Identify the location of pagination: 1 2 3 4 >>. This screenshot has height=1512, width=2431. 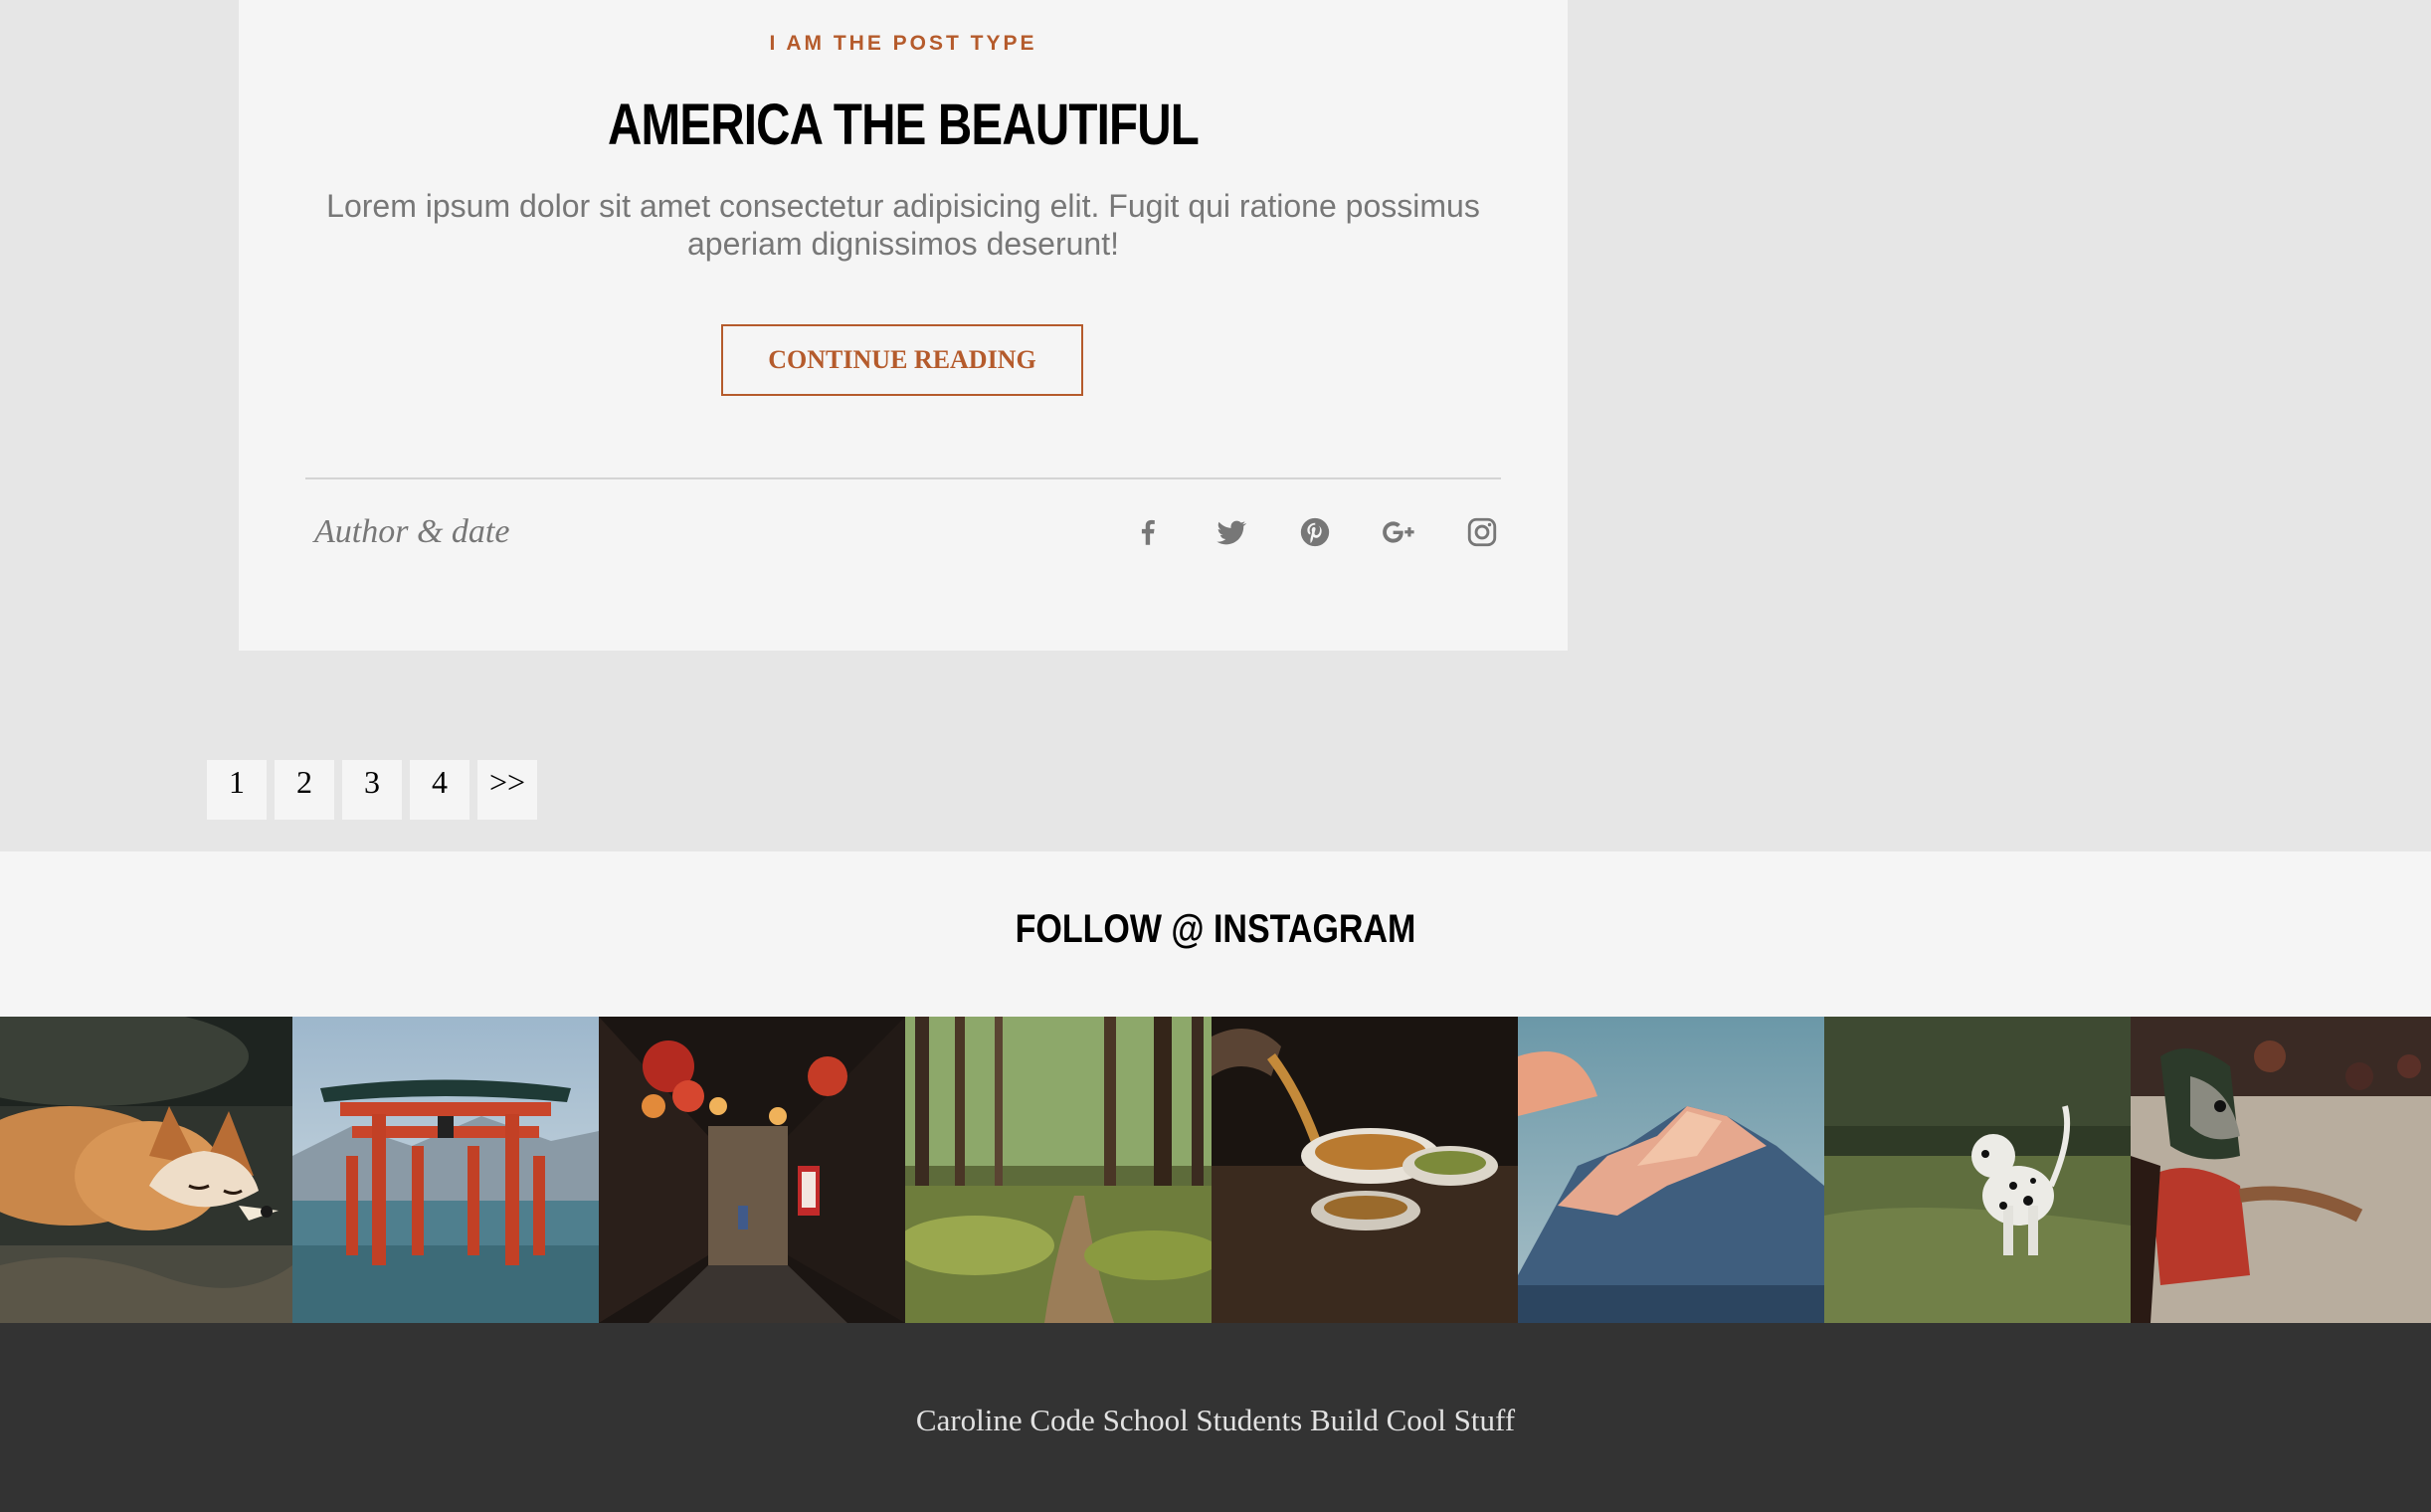
(372, 790).